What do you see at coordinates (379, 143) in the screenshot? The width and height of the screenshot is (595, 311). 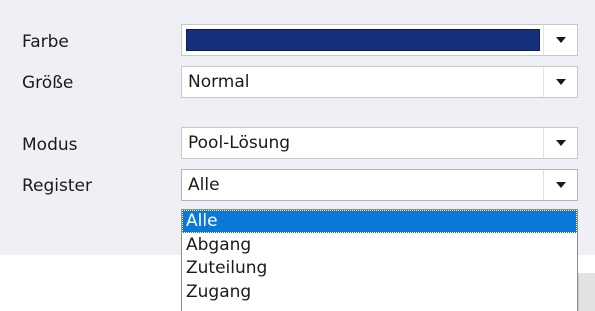 I see `mode-select: Pool-Lösung` at bounding box center [379, 143].